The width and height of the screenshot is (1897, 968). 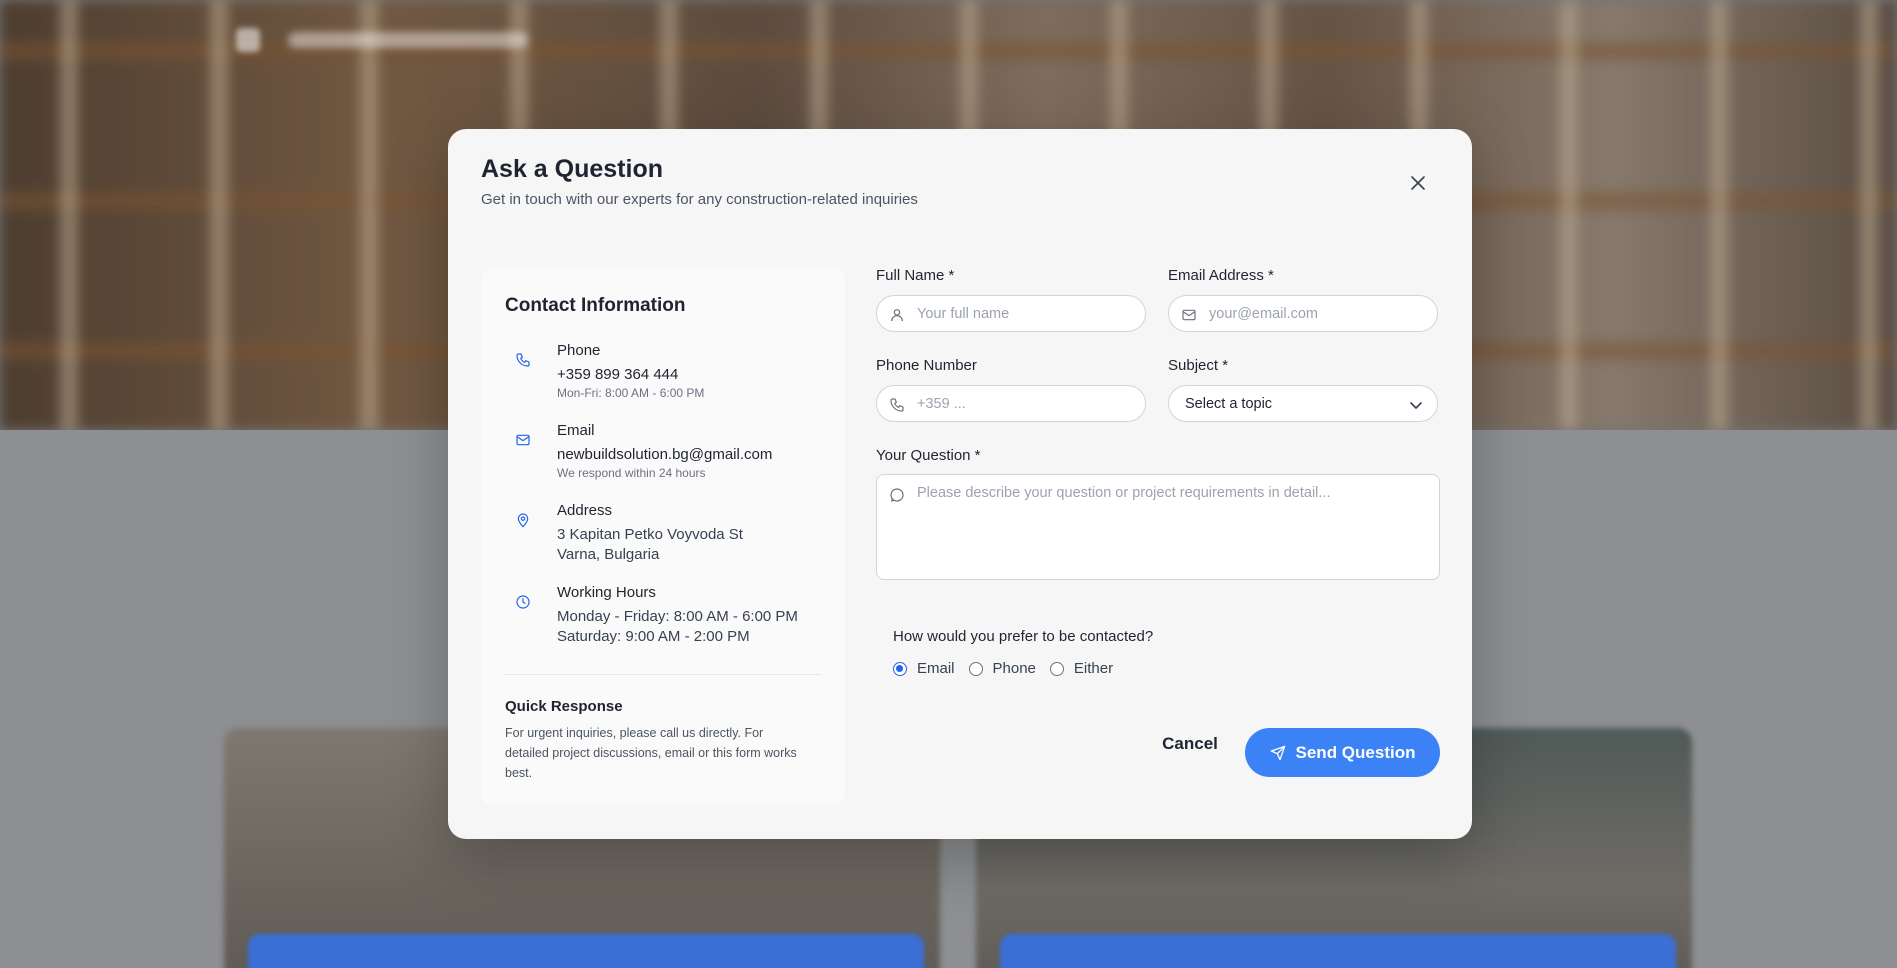 I want to click on radio-either, so click(x=1056, y=668).